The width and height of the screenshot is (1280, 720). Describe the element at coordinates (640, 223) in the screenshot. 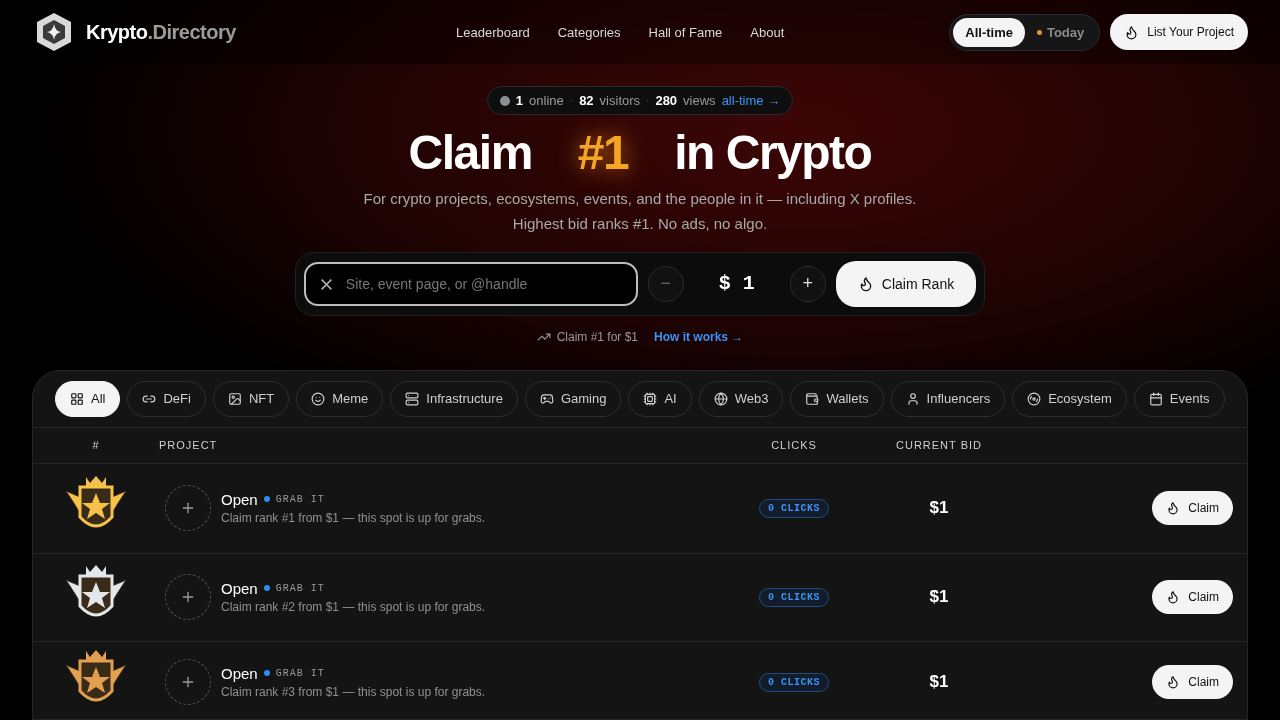

I see `subtitle: Highest bid ranks #1. No ads, no algo.` at that location.